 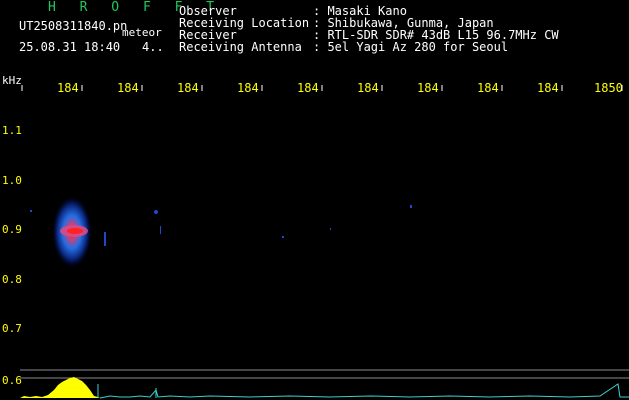 What do you see at coordinates (72, 232) in the screenshot?
I see `meteor-echo` at bounding box center [72, 232].